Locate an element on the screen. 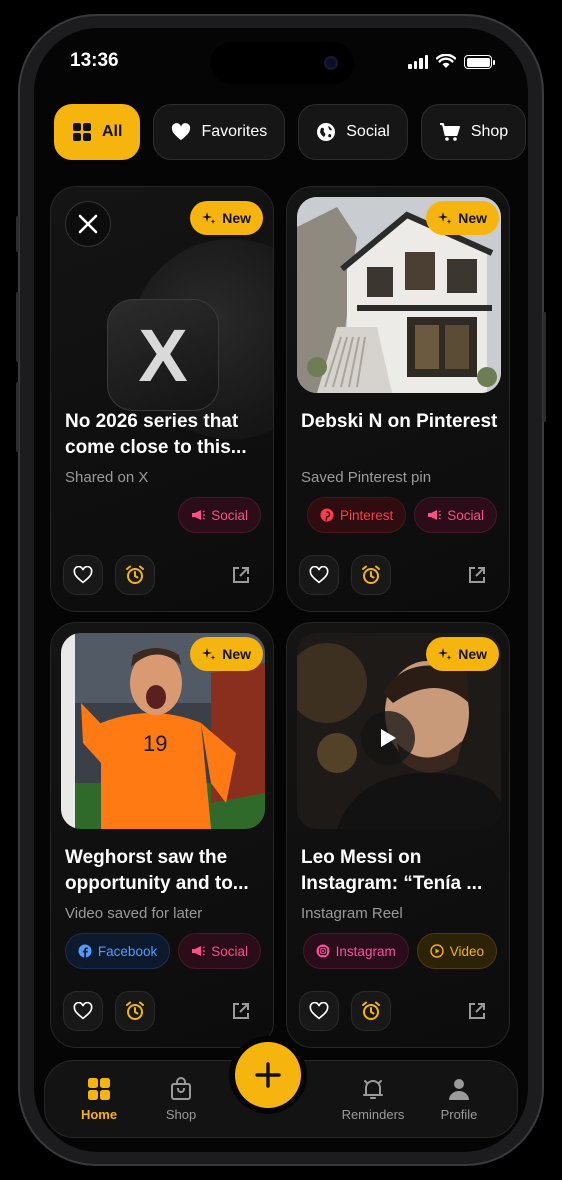  tag-video: Video is located at coordinates (456, 951).